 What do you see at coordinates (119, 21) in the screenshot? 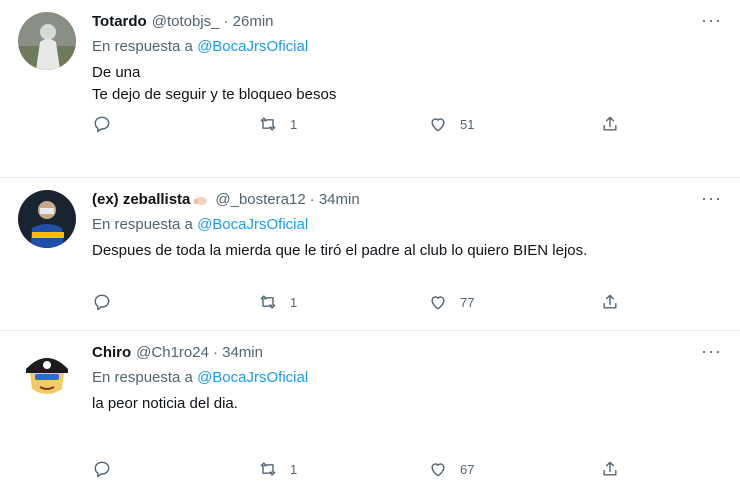
I see `display-name: Totardo` at bounding box center [119, 21].